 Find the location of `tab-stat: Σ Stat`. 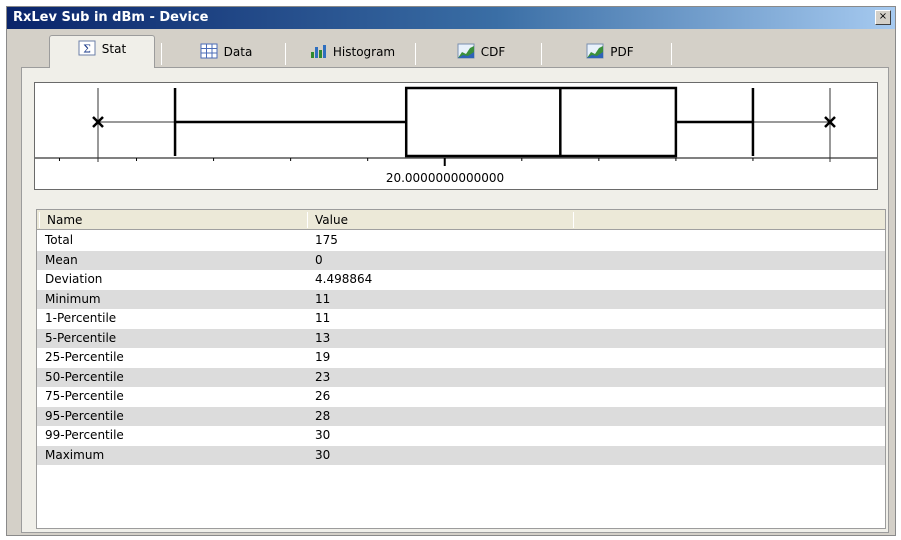

tab-stat: Σ Stat is located at coordinates (102, 51).